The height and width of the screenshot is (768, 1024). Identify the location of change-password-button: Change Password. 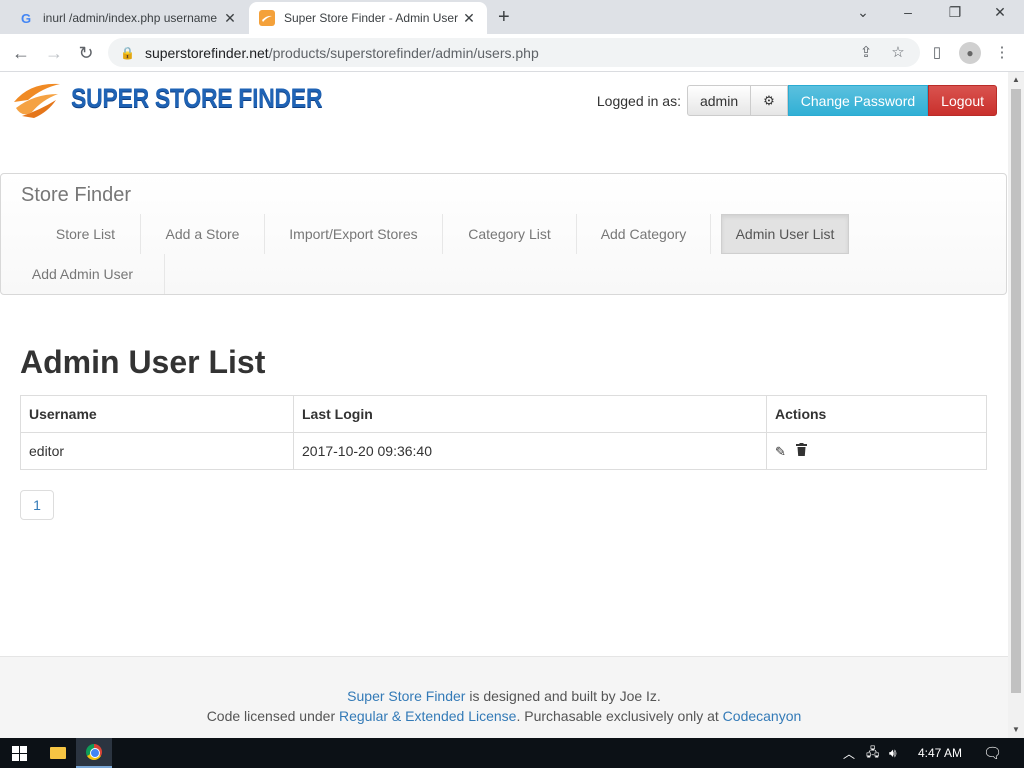
(858, 100).